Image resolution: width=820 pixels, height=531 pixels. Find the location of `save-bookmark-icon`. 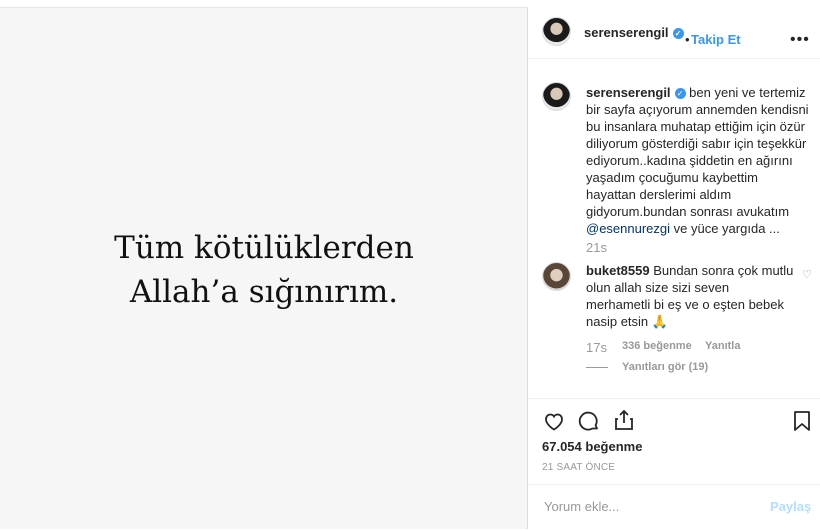

save-bookmark-icon is located at coordinates (802, 421).